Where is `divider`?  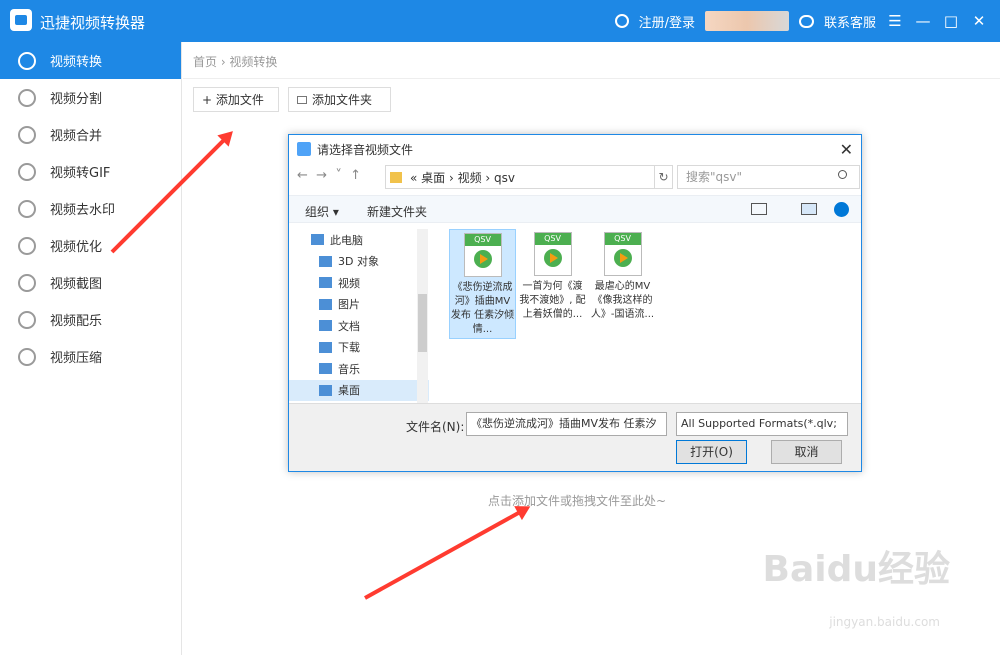
divider is located at coordinates (591, 78).